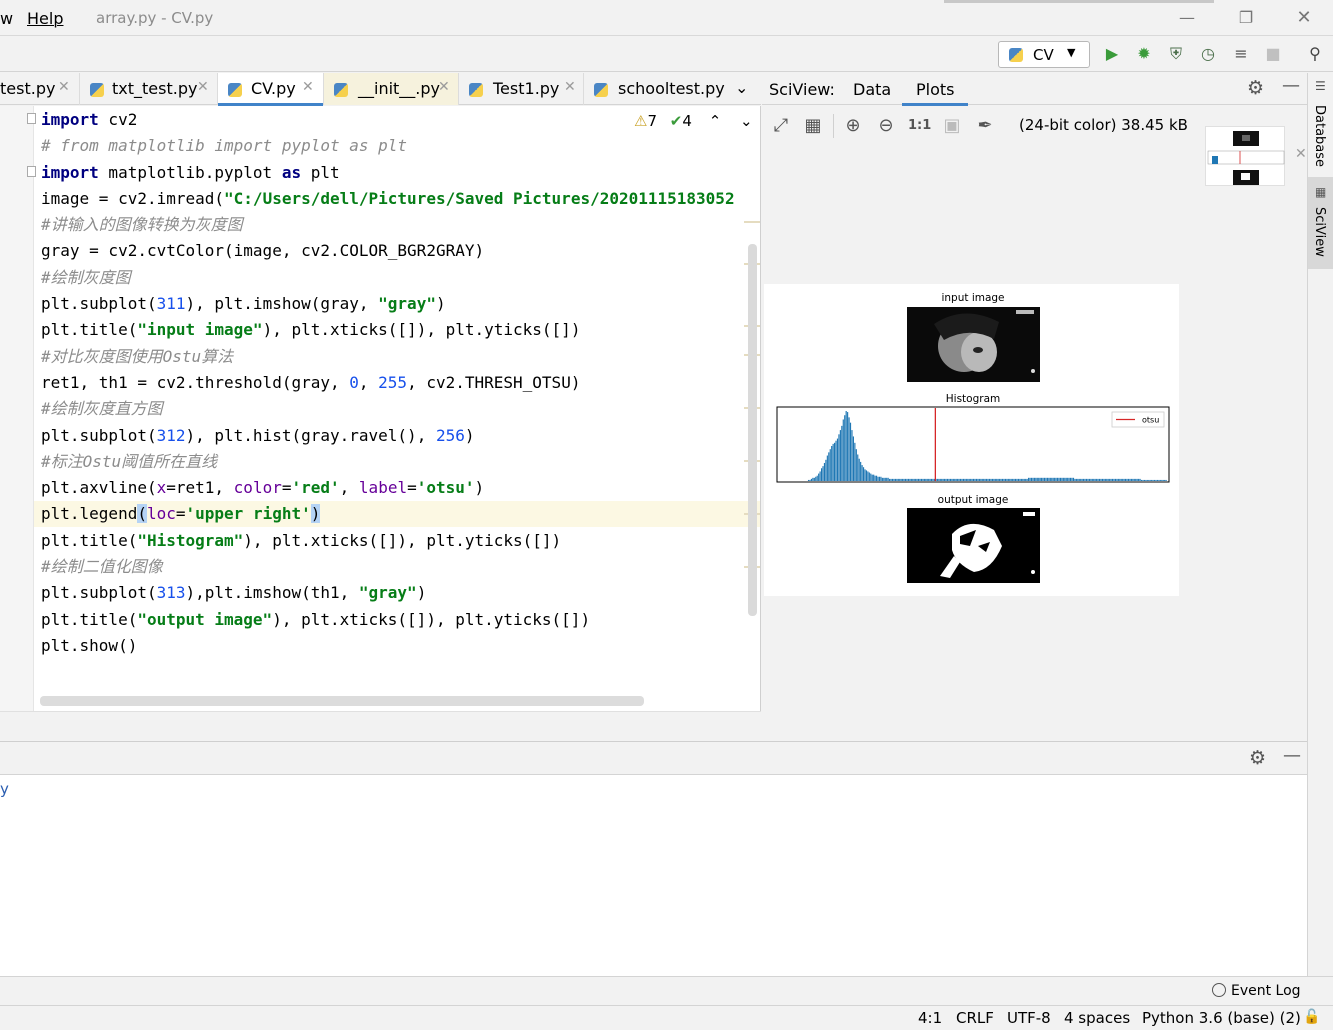 This screenshot has width=1333, height=1030. What do you see at coordinates (655, 89) in the screenshot?
I see `tab-schooltest-py: schooltest.py` at bounding box center [655, 89].